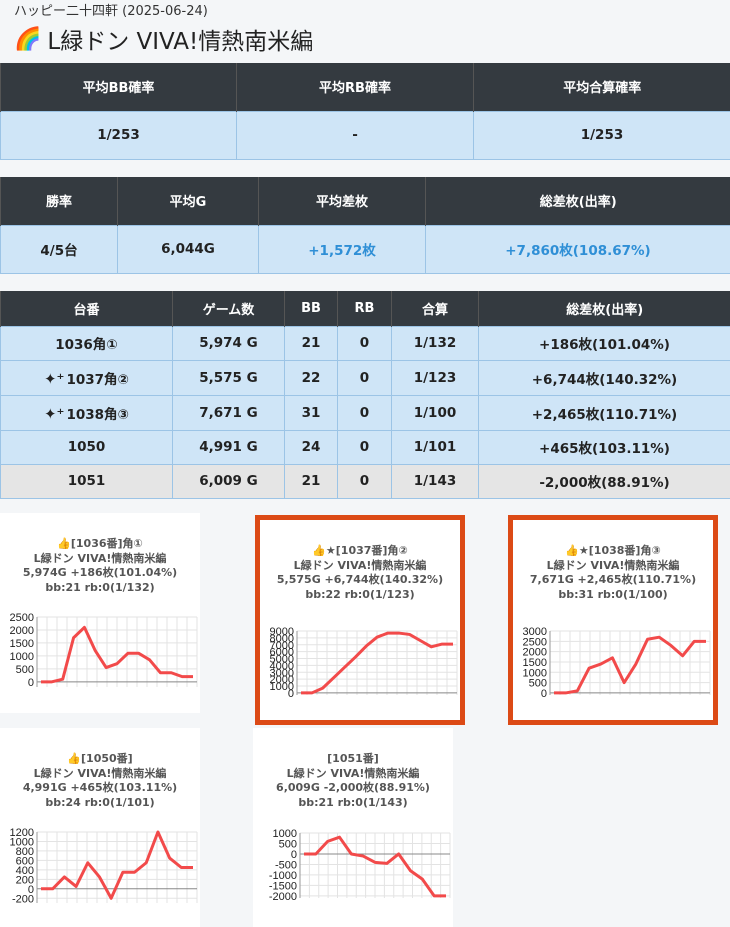 The image size is (730, 927). I want to click on caption-line: 4,991G +465枚(103.11%), so click(100, 787).